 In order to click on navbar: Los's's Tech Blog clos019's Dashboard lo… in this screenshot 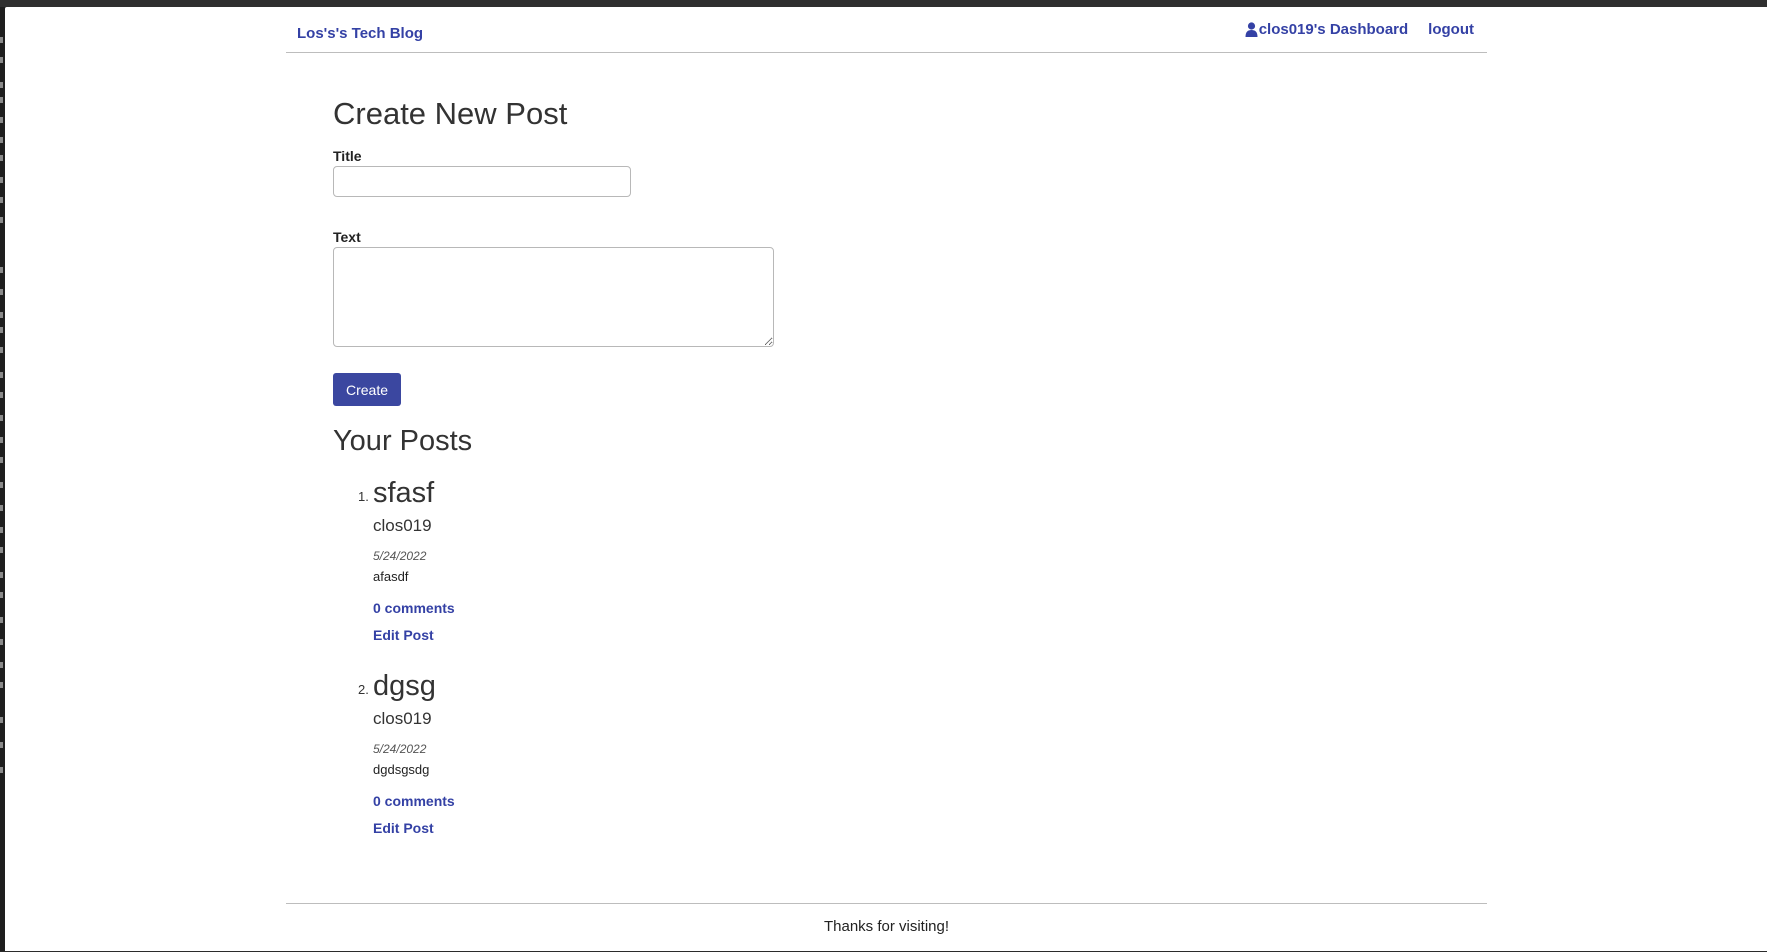, I will do `click(886, 30)`.